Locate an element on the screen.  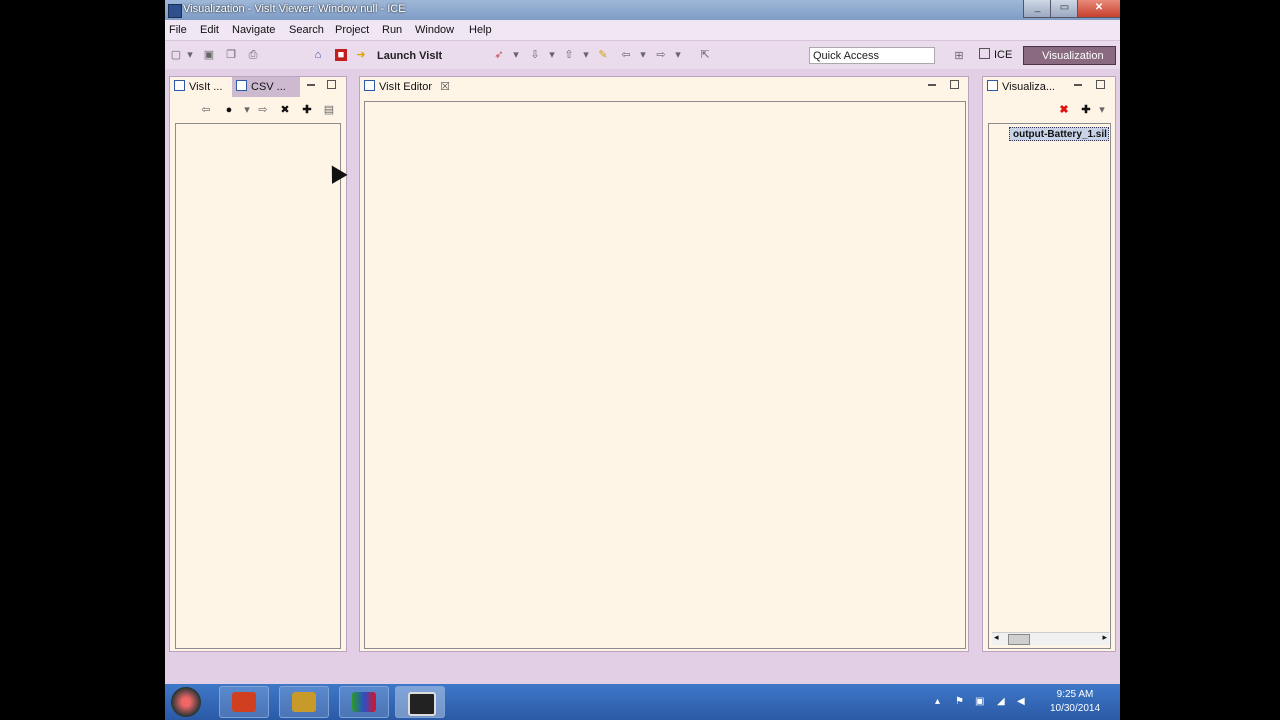
print-icon: ⎙ is located at coordinates (253, 55).